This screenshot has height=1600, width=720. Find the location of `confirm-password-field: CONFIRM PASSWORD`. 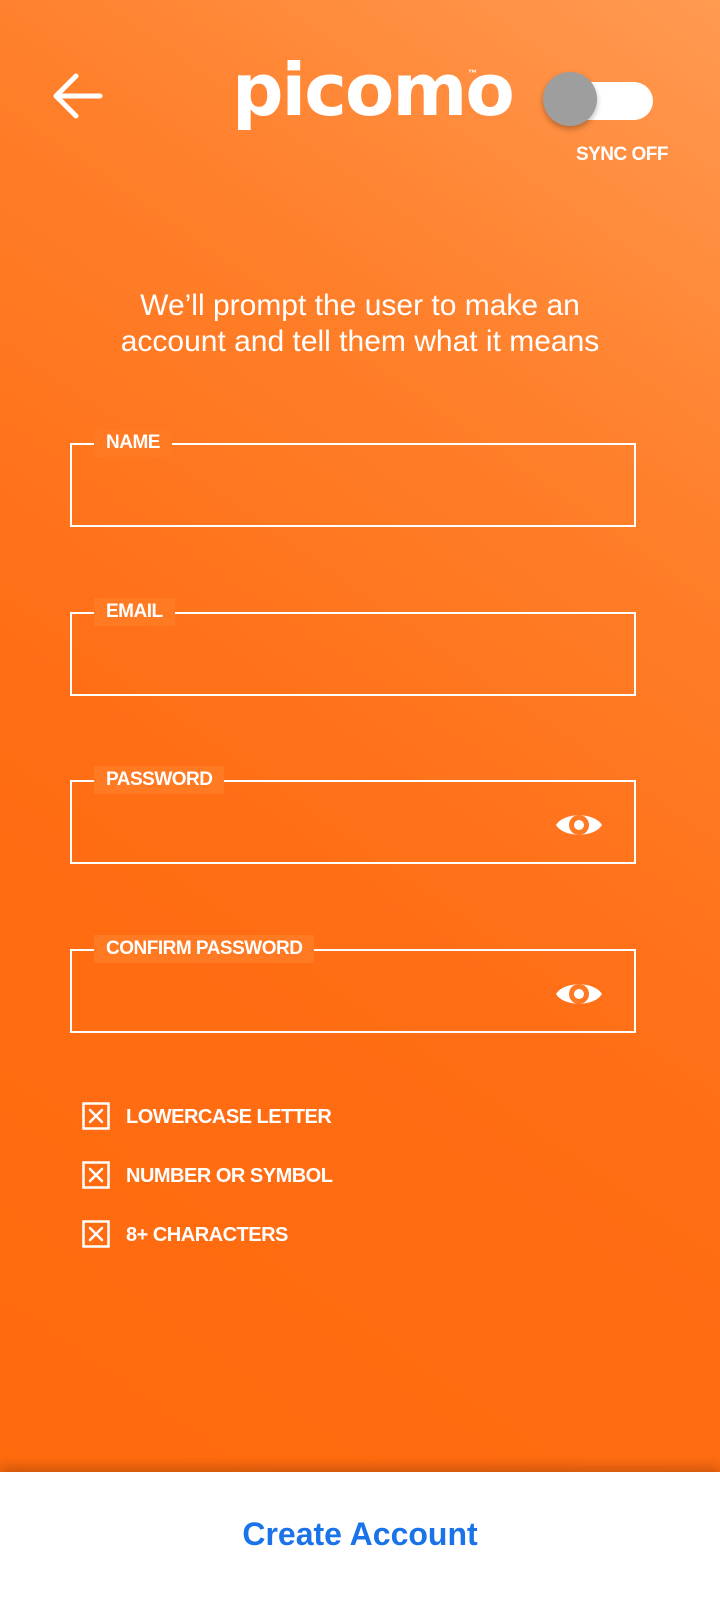

confirm-password-field: CONFIRM PASSWORD is located at coordinates (353, 984).